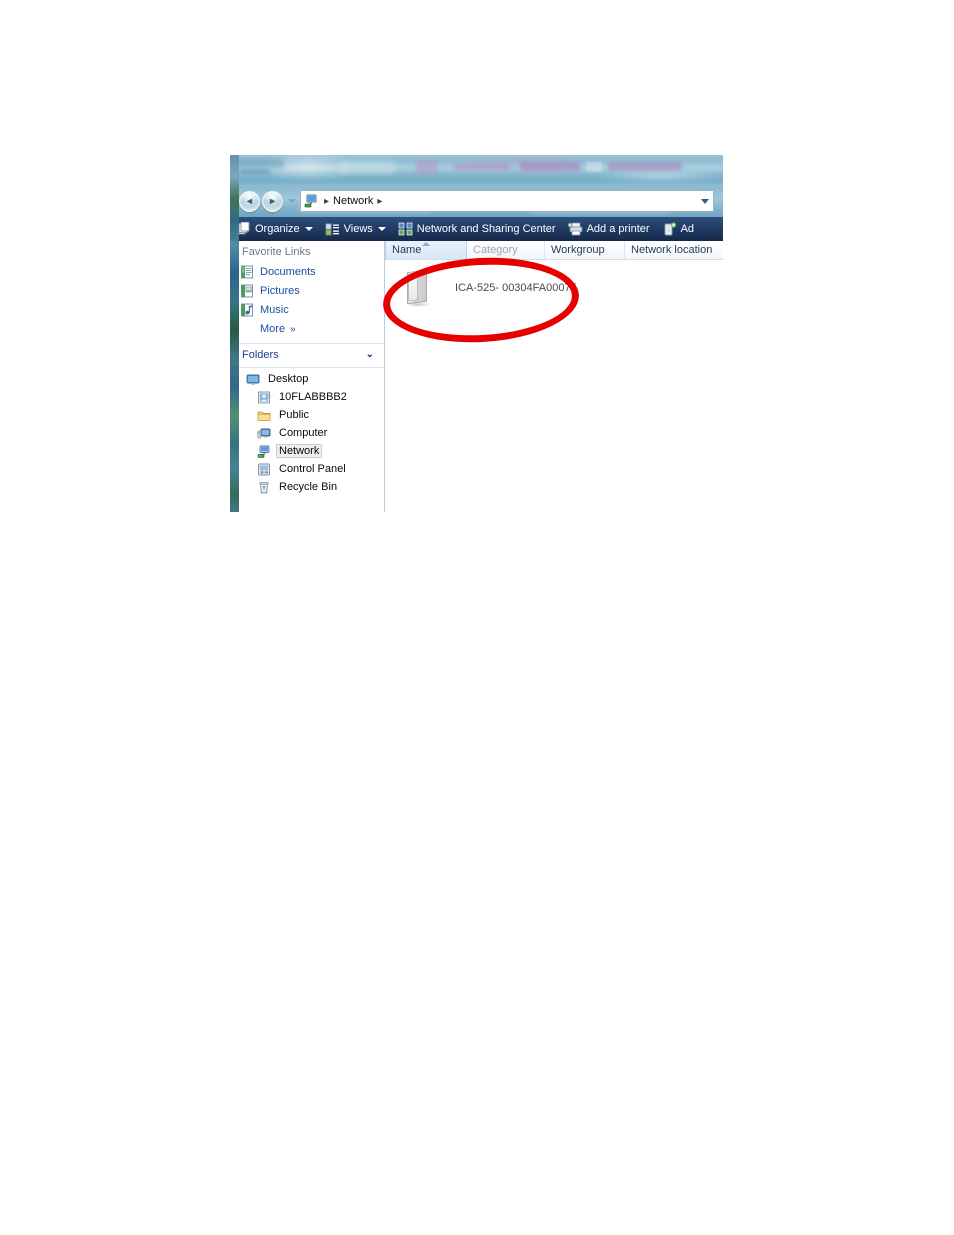  What do you see at coordinates (405, 229) in the screenshot?
I see `network-sharing-icon` at bounding box center [405, 229].